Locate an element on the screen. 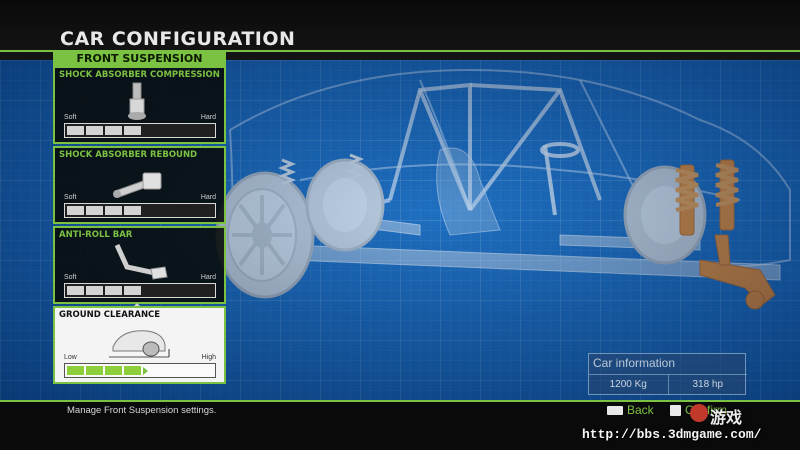 The image size is (800, 450). slider-marker-icon is located at coordinates (145, 371).